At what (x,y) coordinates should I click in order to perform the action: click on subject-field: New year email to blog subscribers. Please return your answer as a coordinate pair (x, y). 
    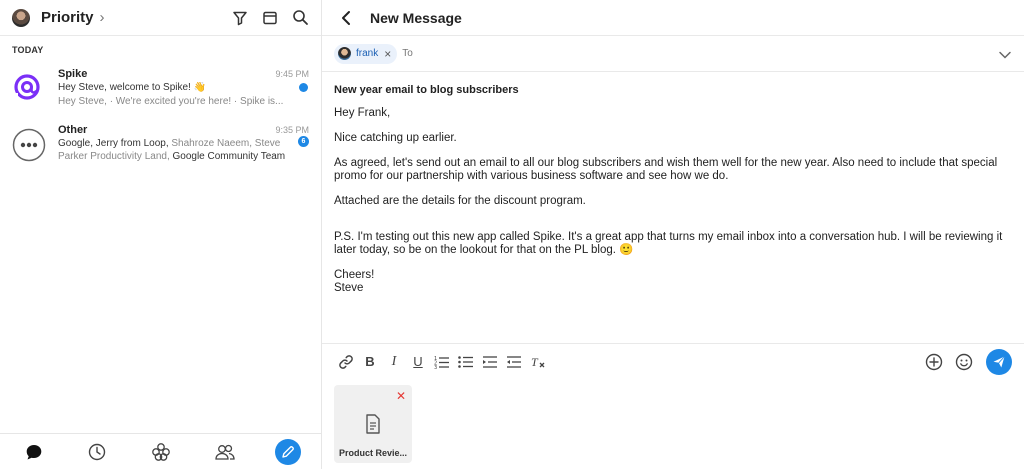
    Looking at the image, I should click on (679, 90).